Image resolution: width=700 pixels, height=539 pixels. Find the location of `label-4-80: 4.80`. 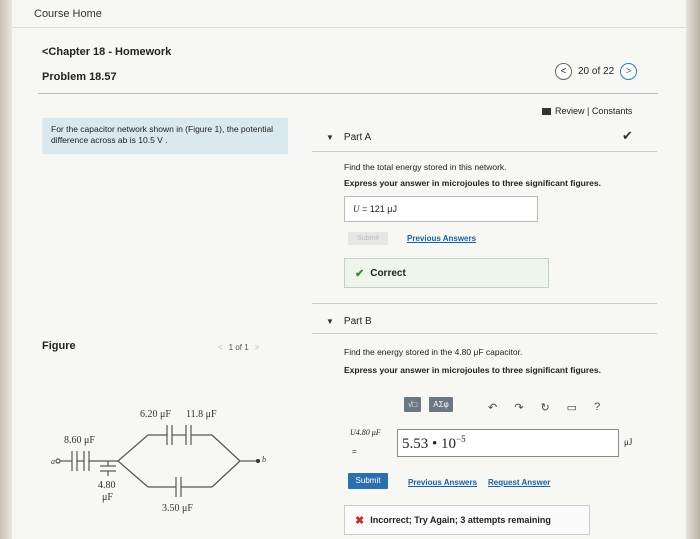

label-4-80: 4.80 is located at coordinates (107, 485).